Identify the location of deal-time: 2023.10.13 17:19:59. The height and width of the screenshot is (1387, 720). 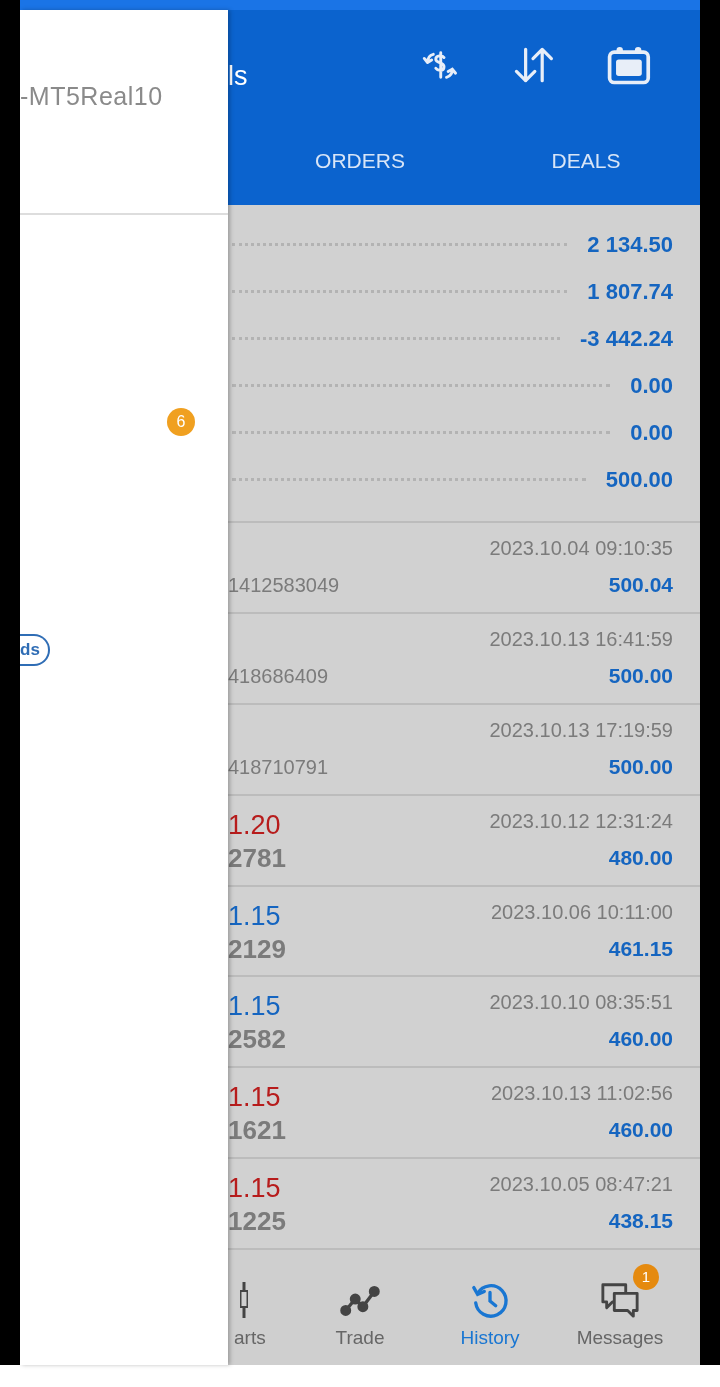
(581, 730).